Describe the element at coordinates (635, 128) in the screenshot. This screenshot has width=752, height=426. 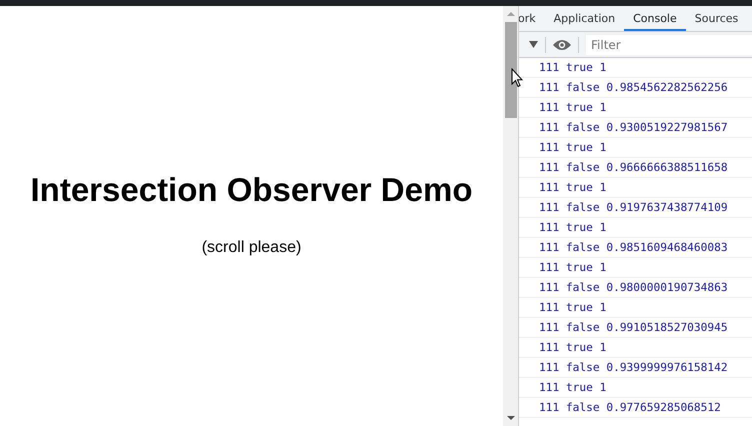
I see `console-message: 111 false 0.9300519227981567` at that location.